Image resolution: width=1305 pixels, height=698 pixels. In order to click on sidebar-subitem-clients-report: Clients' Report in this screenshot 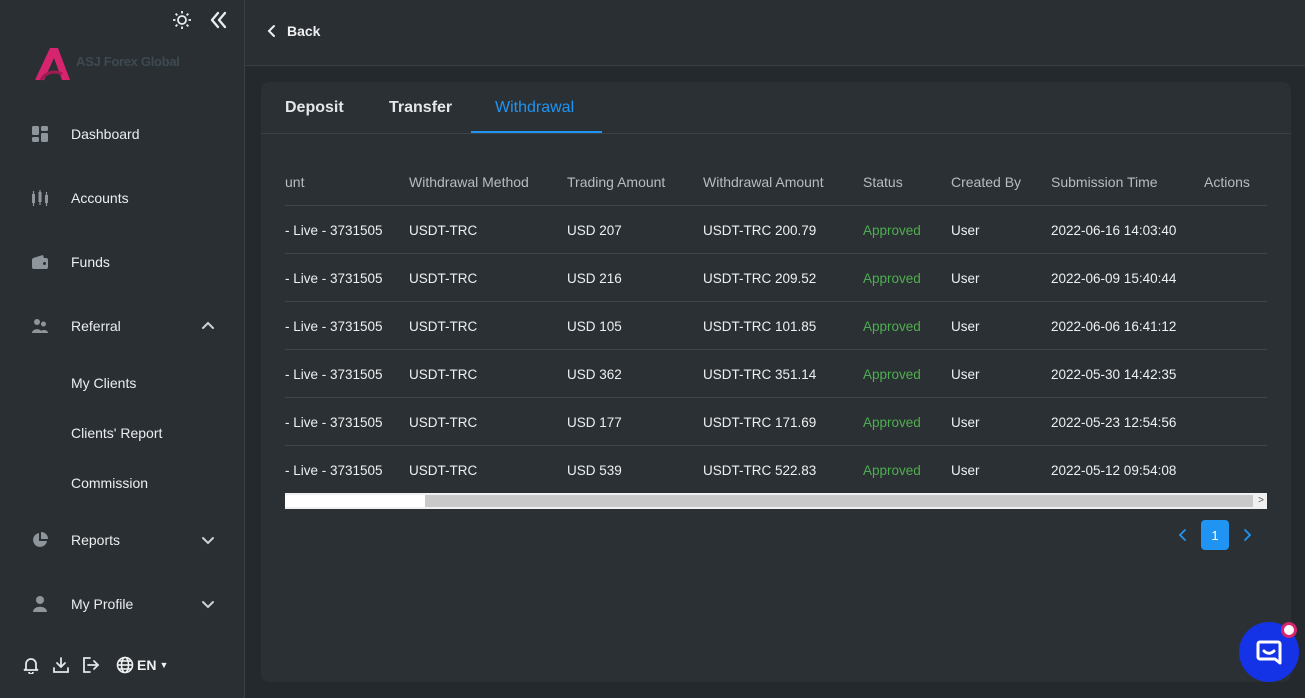, I will do `click(116, 433)`.